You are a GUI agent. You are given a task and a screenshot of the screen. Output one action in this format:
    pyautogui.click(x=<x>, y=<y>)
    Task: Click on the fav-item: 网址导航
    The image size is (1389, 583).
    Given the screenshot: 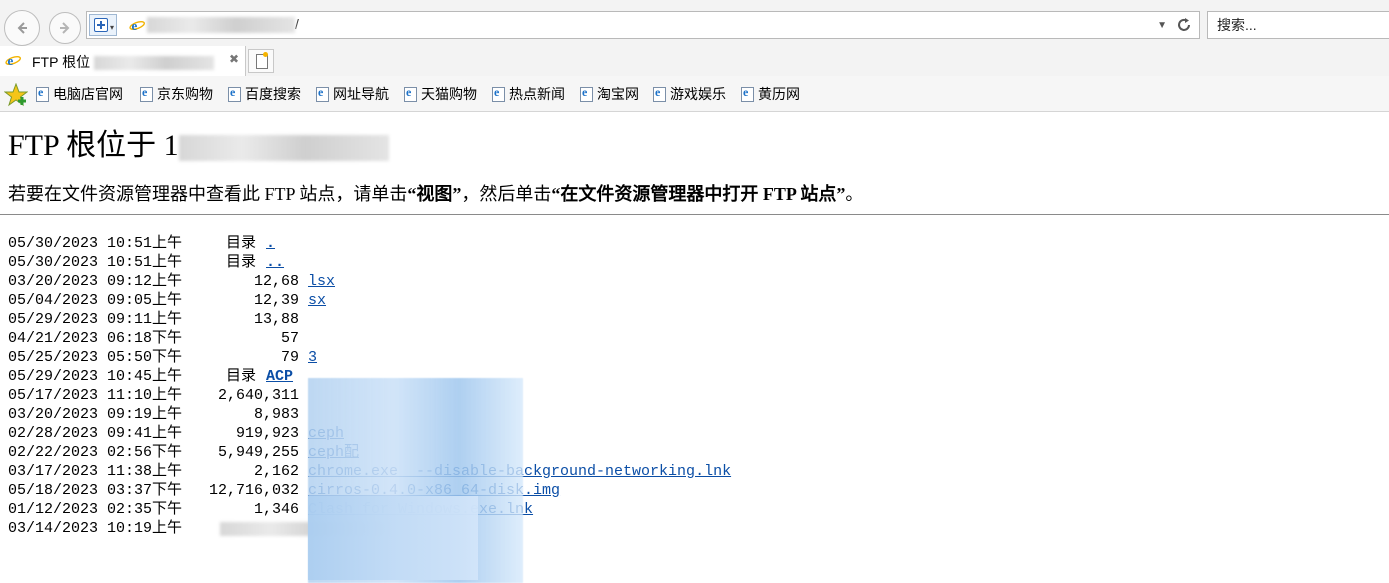 What is the action you would take?
    pyautogui.click(x=352, y=94)
    